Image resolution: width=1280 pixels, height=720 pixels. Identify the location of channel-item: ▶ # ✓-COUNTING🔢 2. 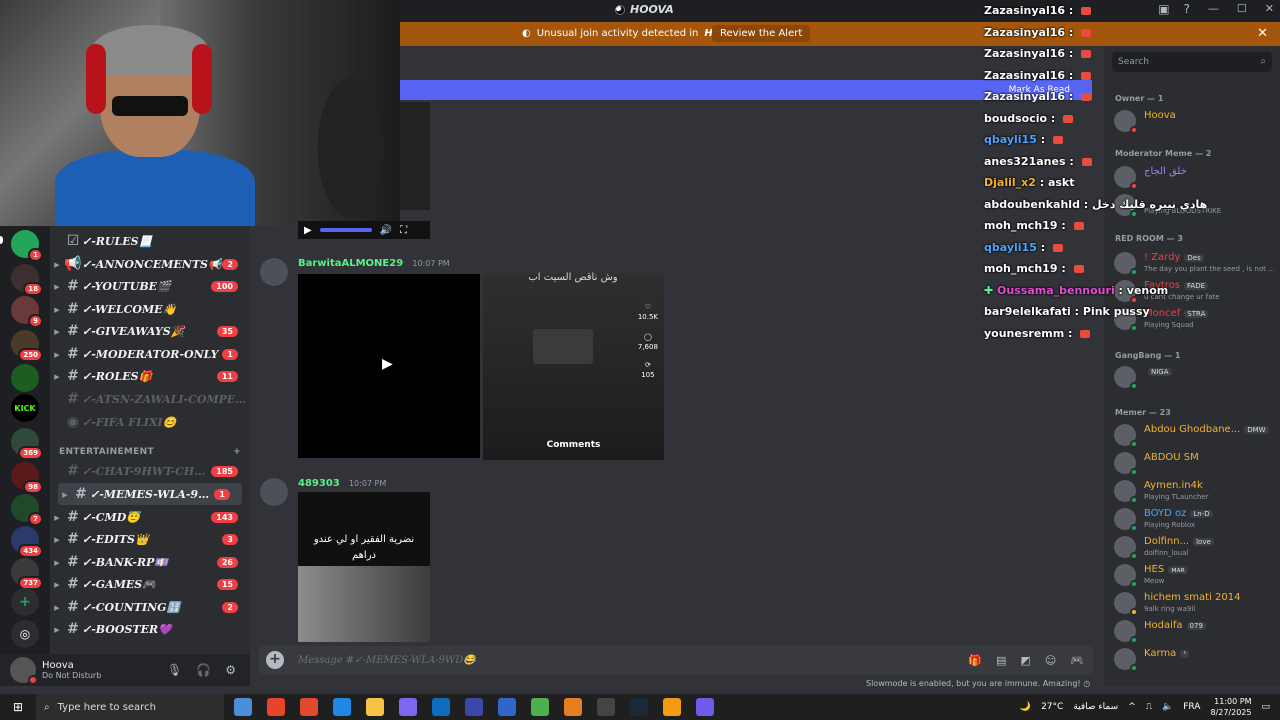
(150, 607).